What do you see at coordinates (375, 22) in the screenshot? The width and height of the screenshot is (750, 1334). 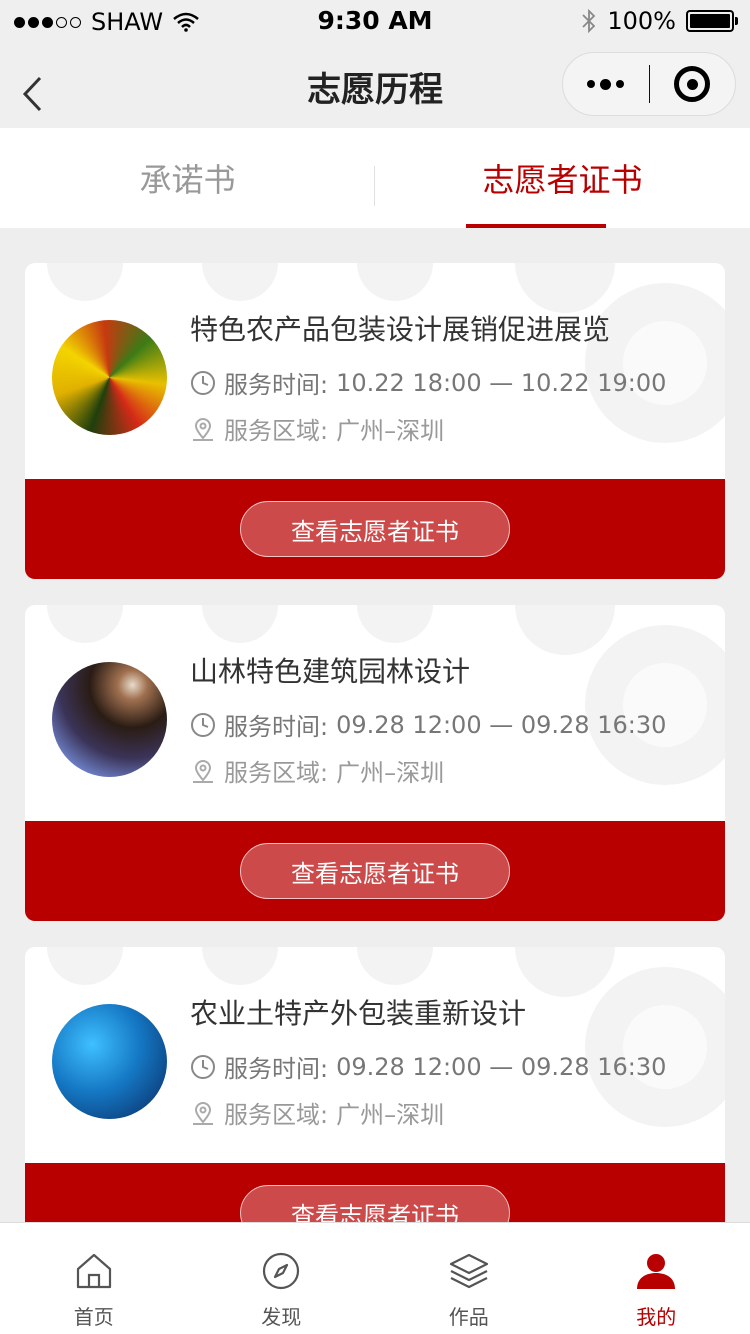 I see `status-bar: SHAW 9:30 AM 100%` at bounding box center [375, 22].